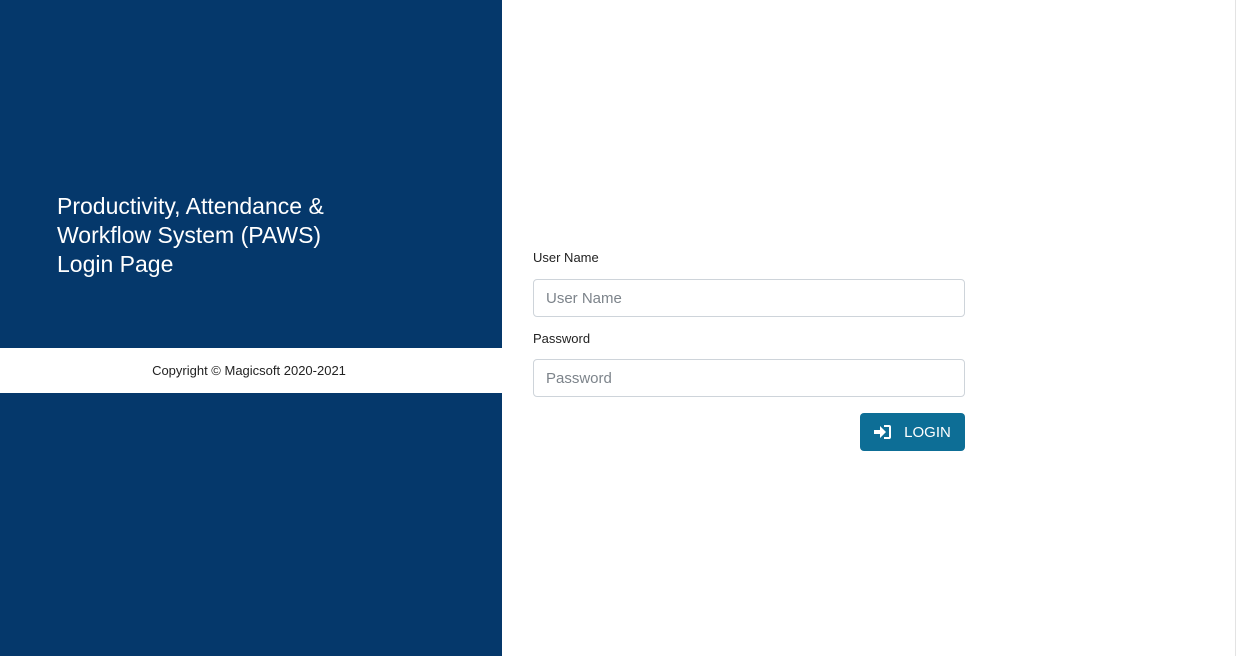 This screenshot has height=656, width=1237. Describe the element at coordinates (749, 378) in the screenshot. I see `password-input` at that location.